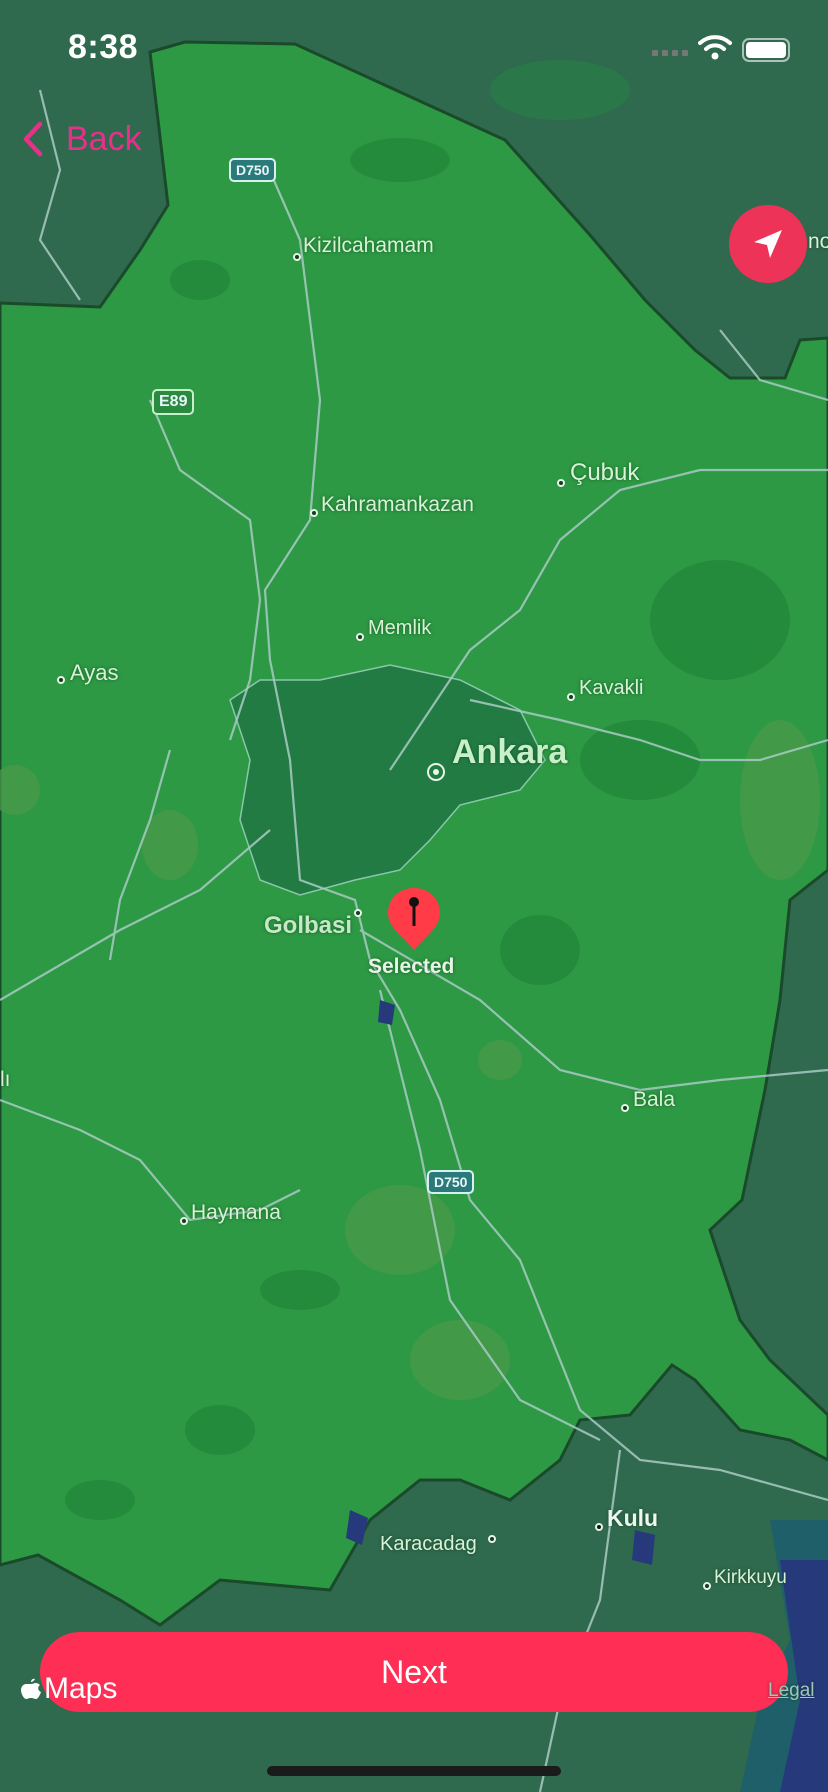 This screenshot has height=1792, width=828. Describe the element at coordinates (414, 1771) in the screenshot. I see `home-indicator` at that location.